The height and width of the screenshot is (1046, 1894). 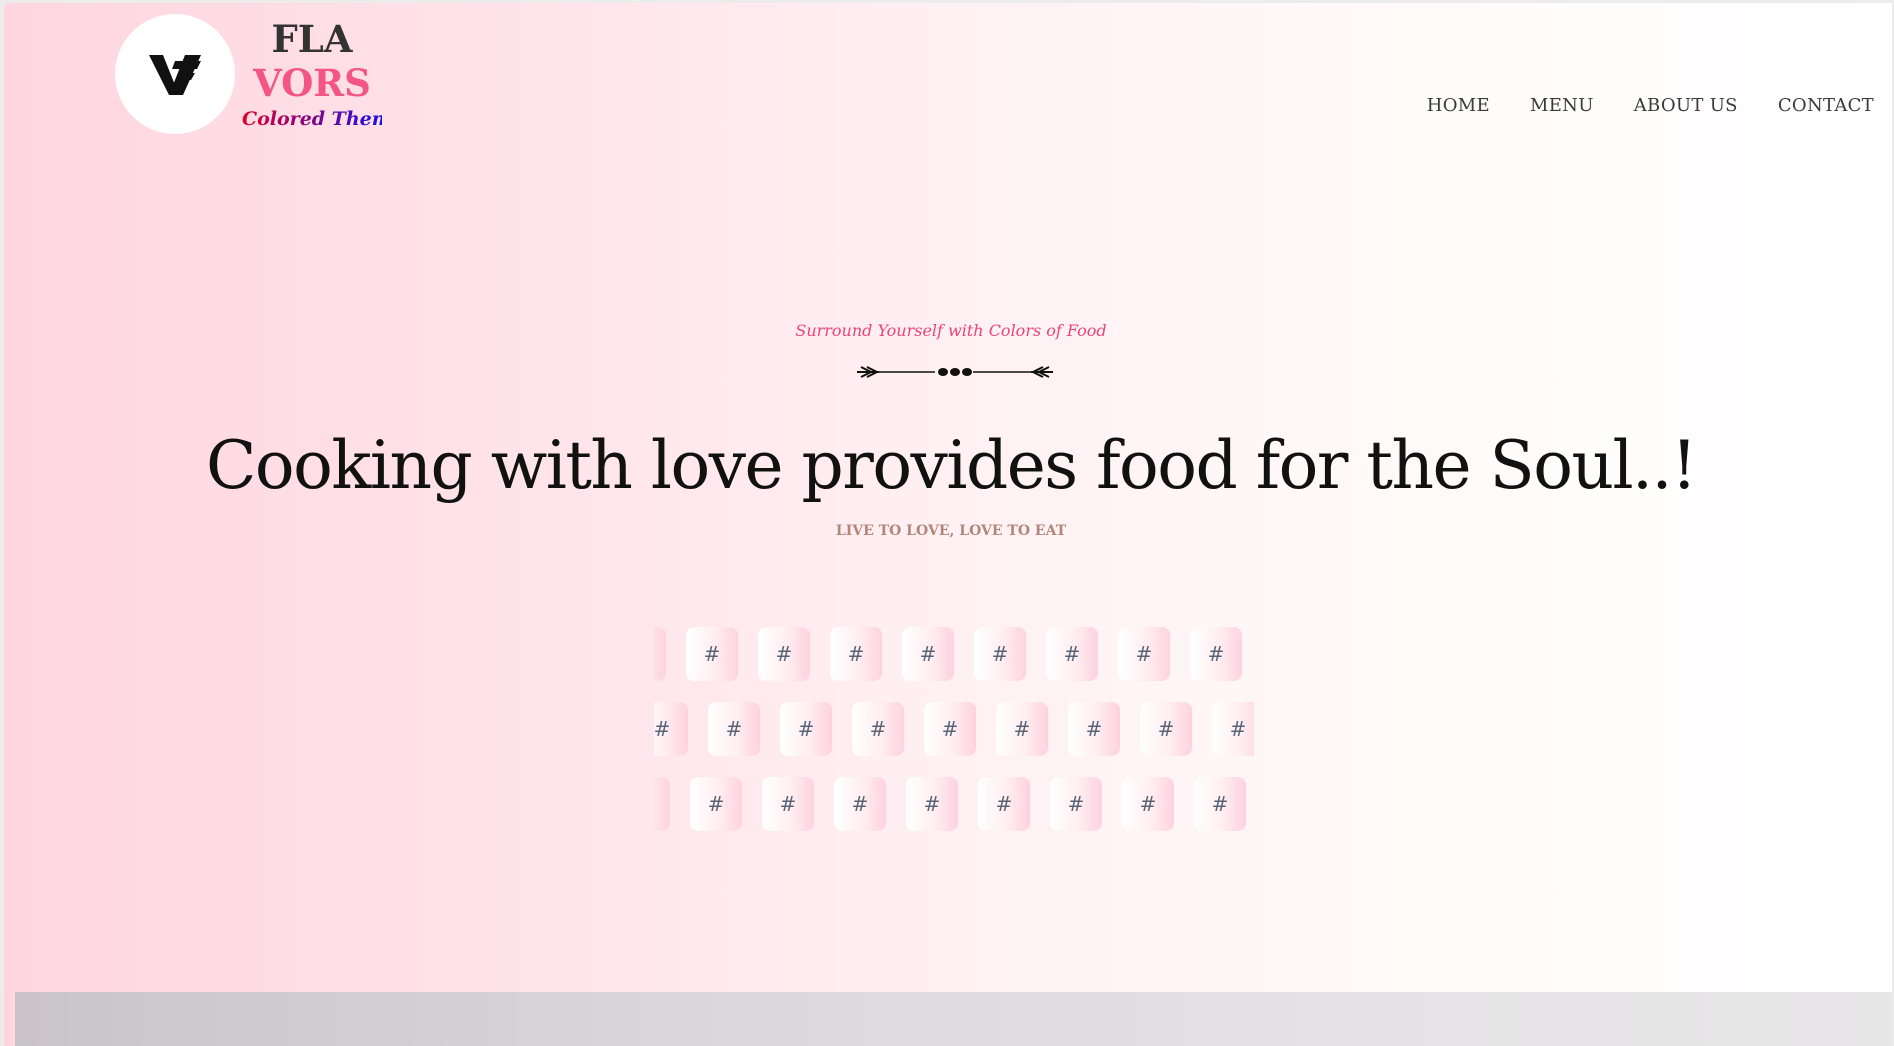 I want to click on ornamental-divider-icon, so click(x=955, y=372).